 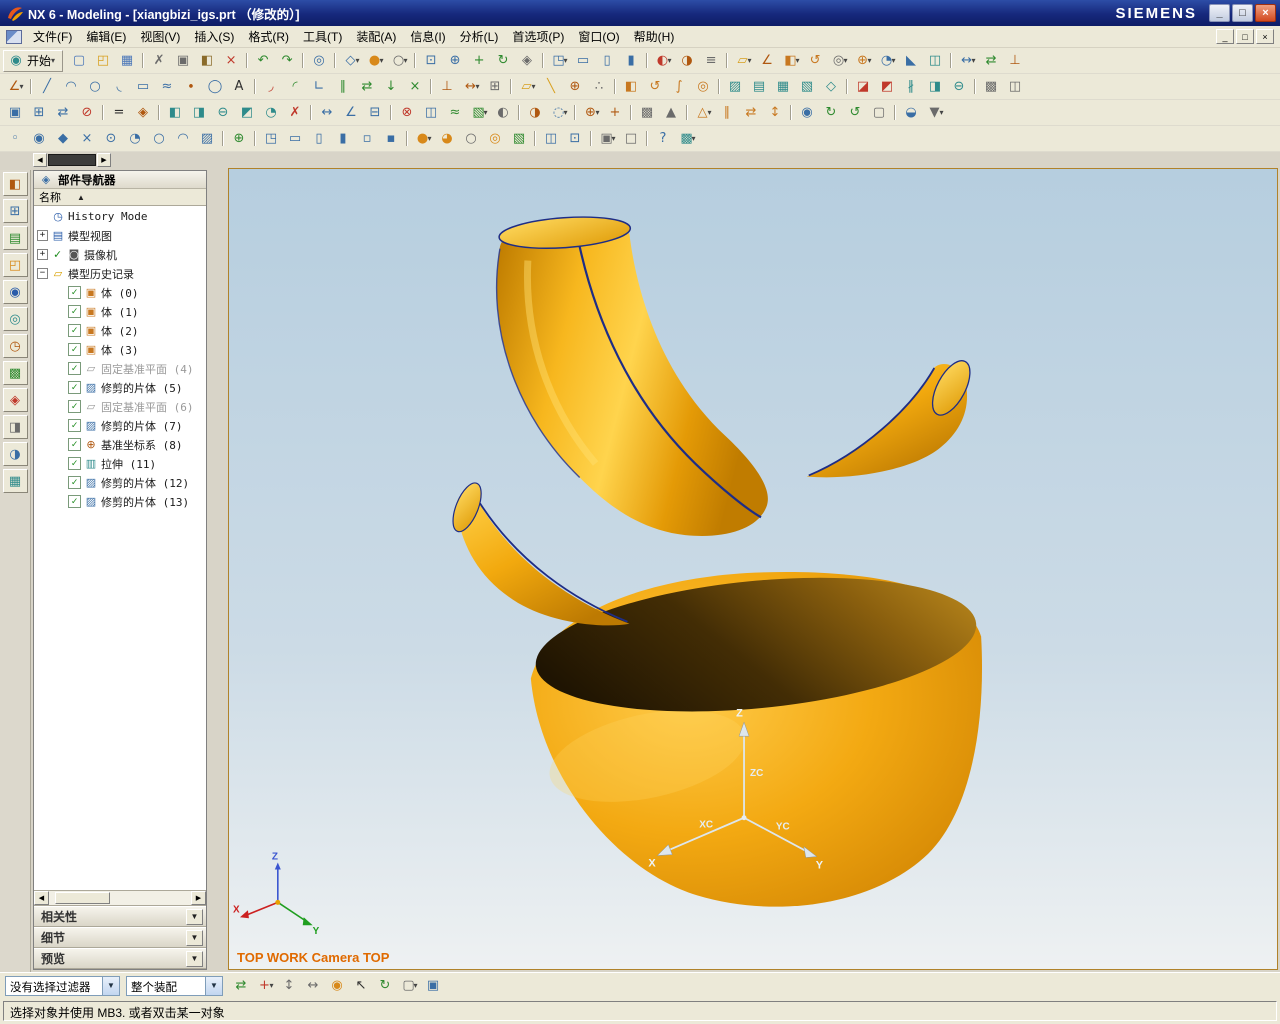 What do you see at coordinates (214, 36) in the screenshot?
I see `menu-item: 插入(S)` at bounding box center [214, 36].